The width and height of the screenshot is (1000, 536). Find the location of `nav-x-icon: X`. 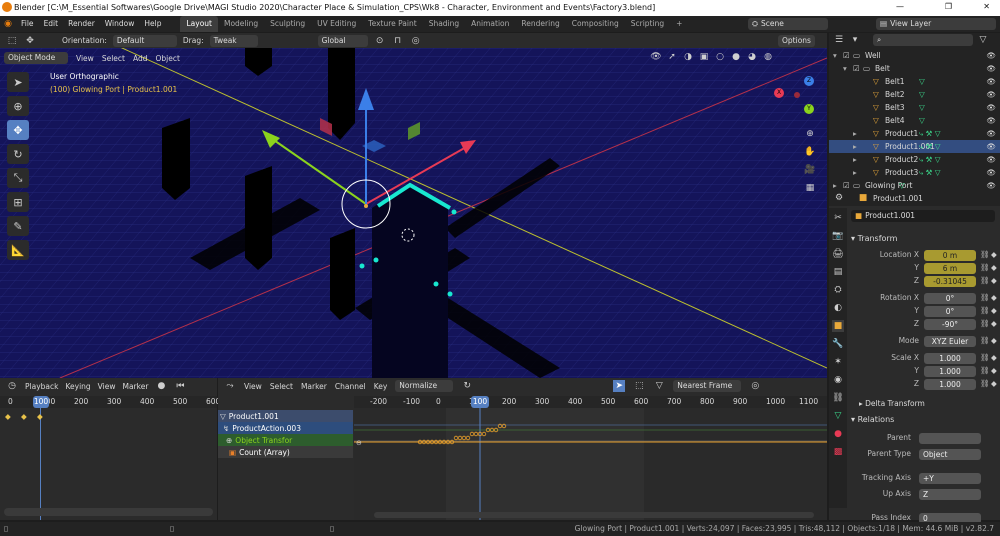

nav-x-icon: X is located at coordinates (779, 93).